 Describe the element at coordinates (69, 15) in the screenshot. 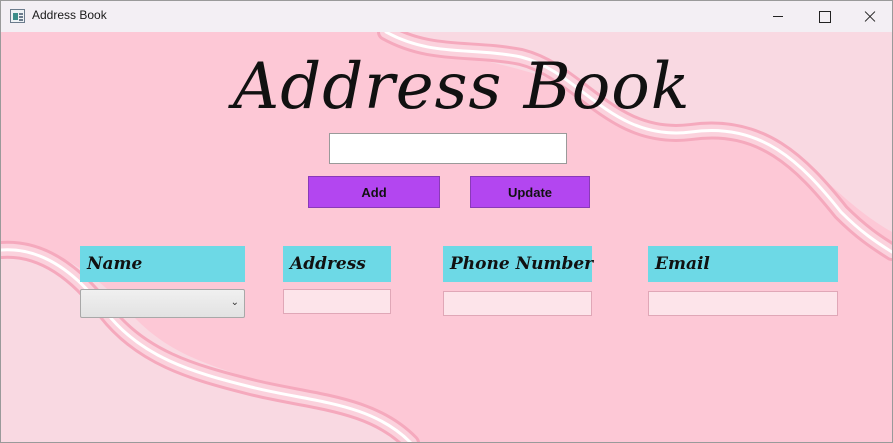

I see `window-title: Address Book` at that location.